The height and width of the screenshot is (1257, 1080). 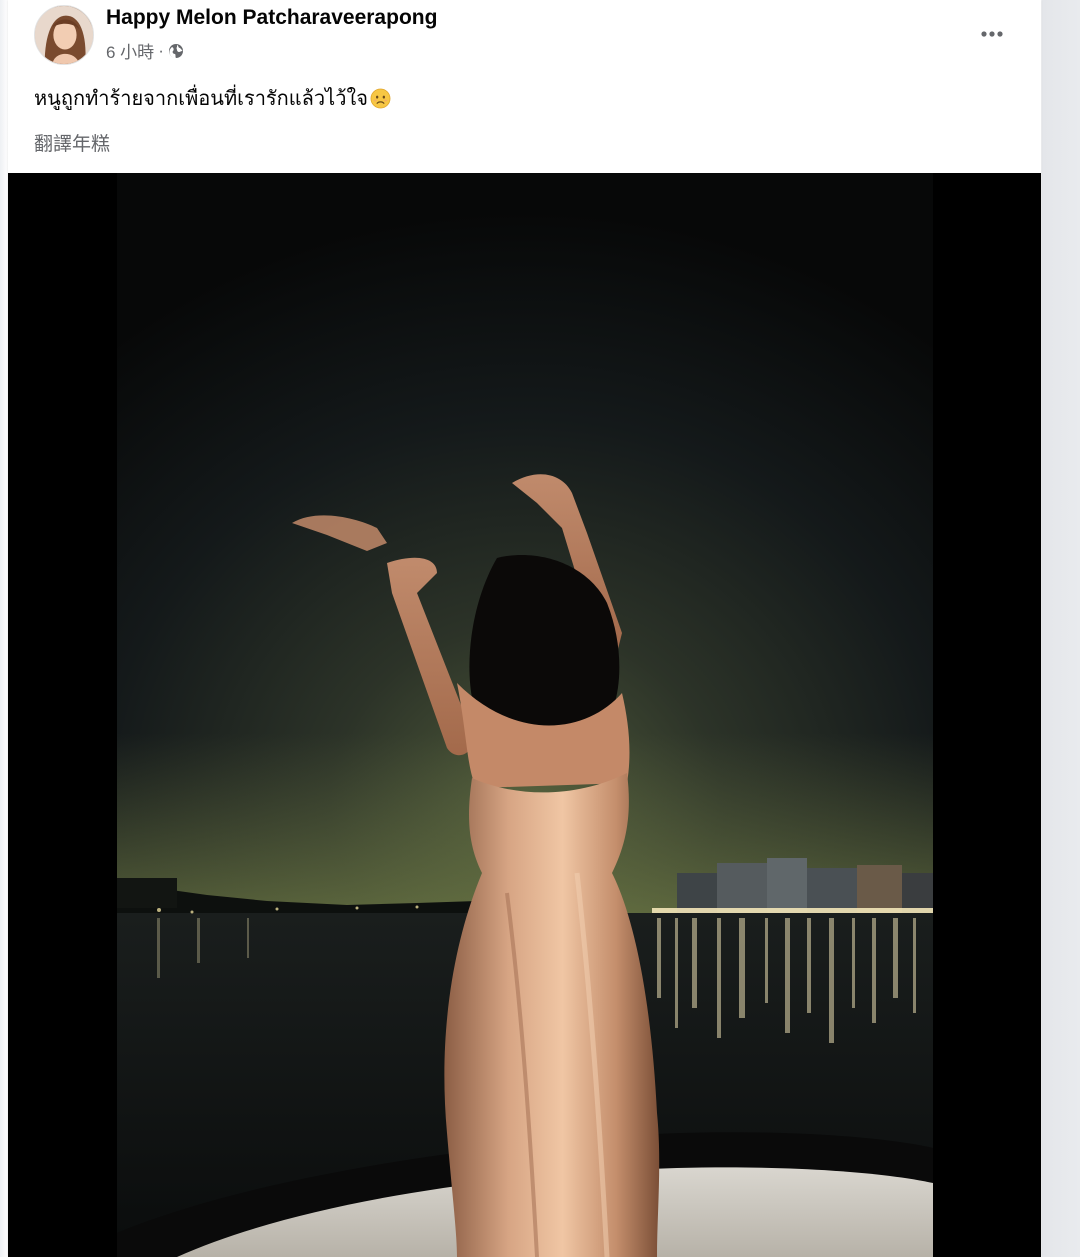 I want to click on post-header: Happy Melon Patcharaveerapong 6 小時 ·, so click(x=524, y=37).